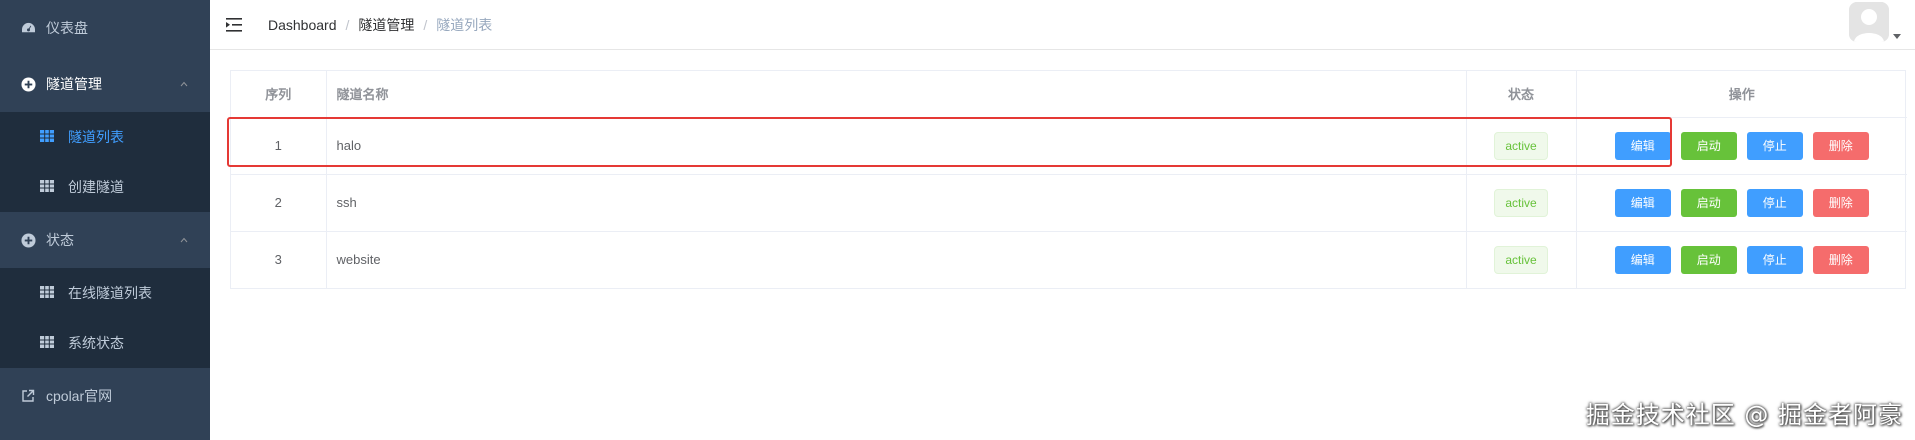  What do you see at coordinates (1897, 36) in the screenshot?
I see `caret-down-icon` at bounding box center [1897, 36].